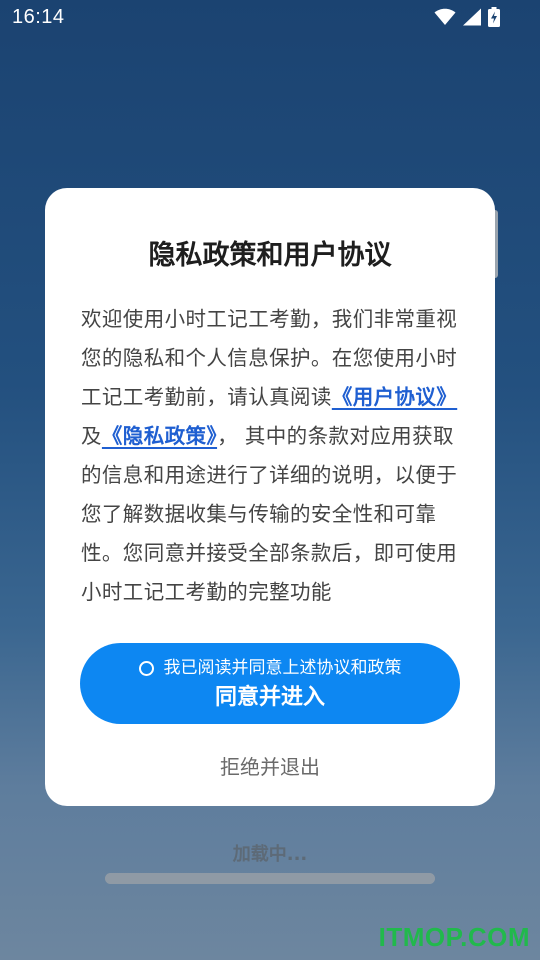  I want to click on privacy-policy-link: 《隐私政策》, so click(159, 436).